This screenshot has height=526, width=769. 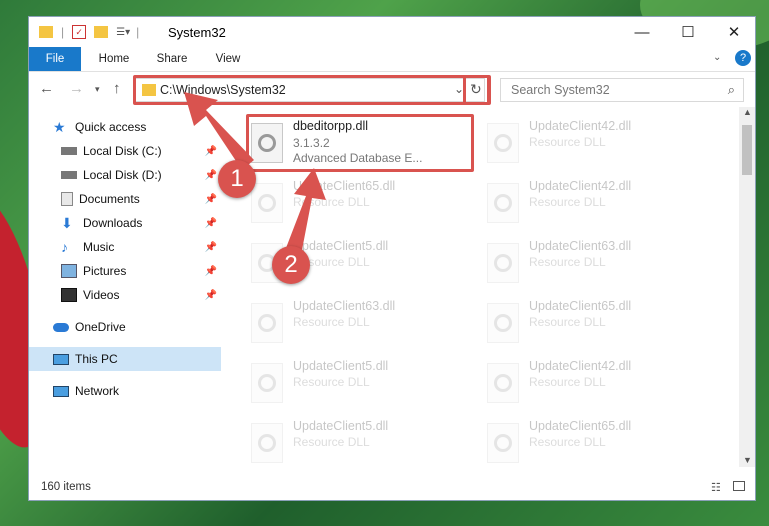 What do you see at coordinates (79, 32) in the screenshot?
I see `properties-icon: ✓` at bounding box center [79, 32].